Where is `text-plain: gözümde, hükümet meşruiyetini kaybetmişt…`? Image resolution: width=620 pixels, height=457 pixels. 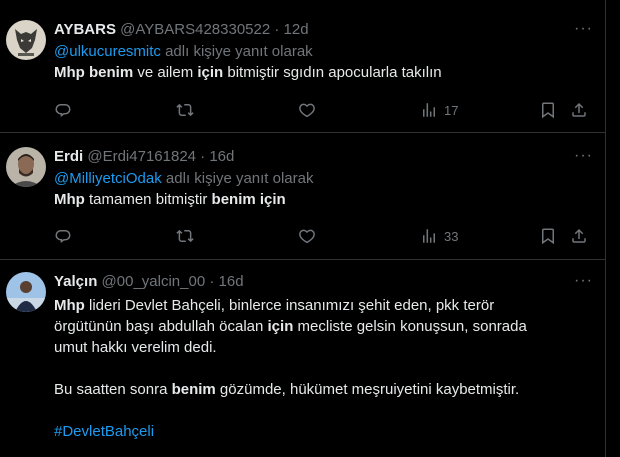
text-plain: gözümde, hükümet meşruiyetini kaybetmişt… is located at coordinates (367, 389).